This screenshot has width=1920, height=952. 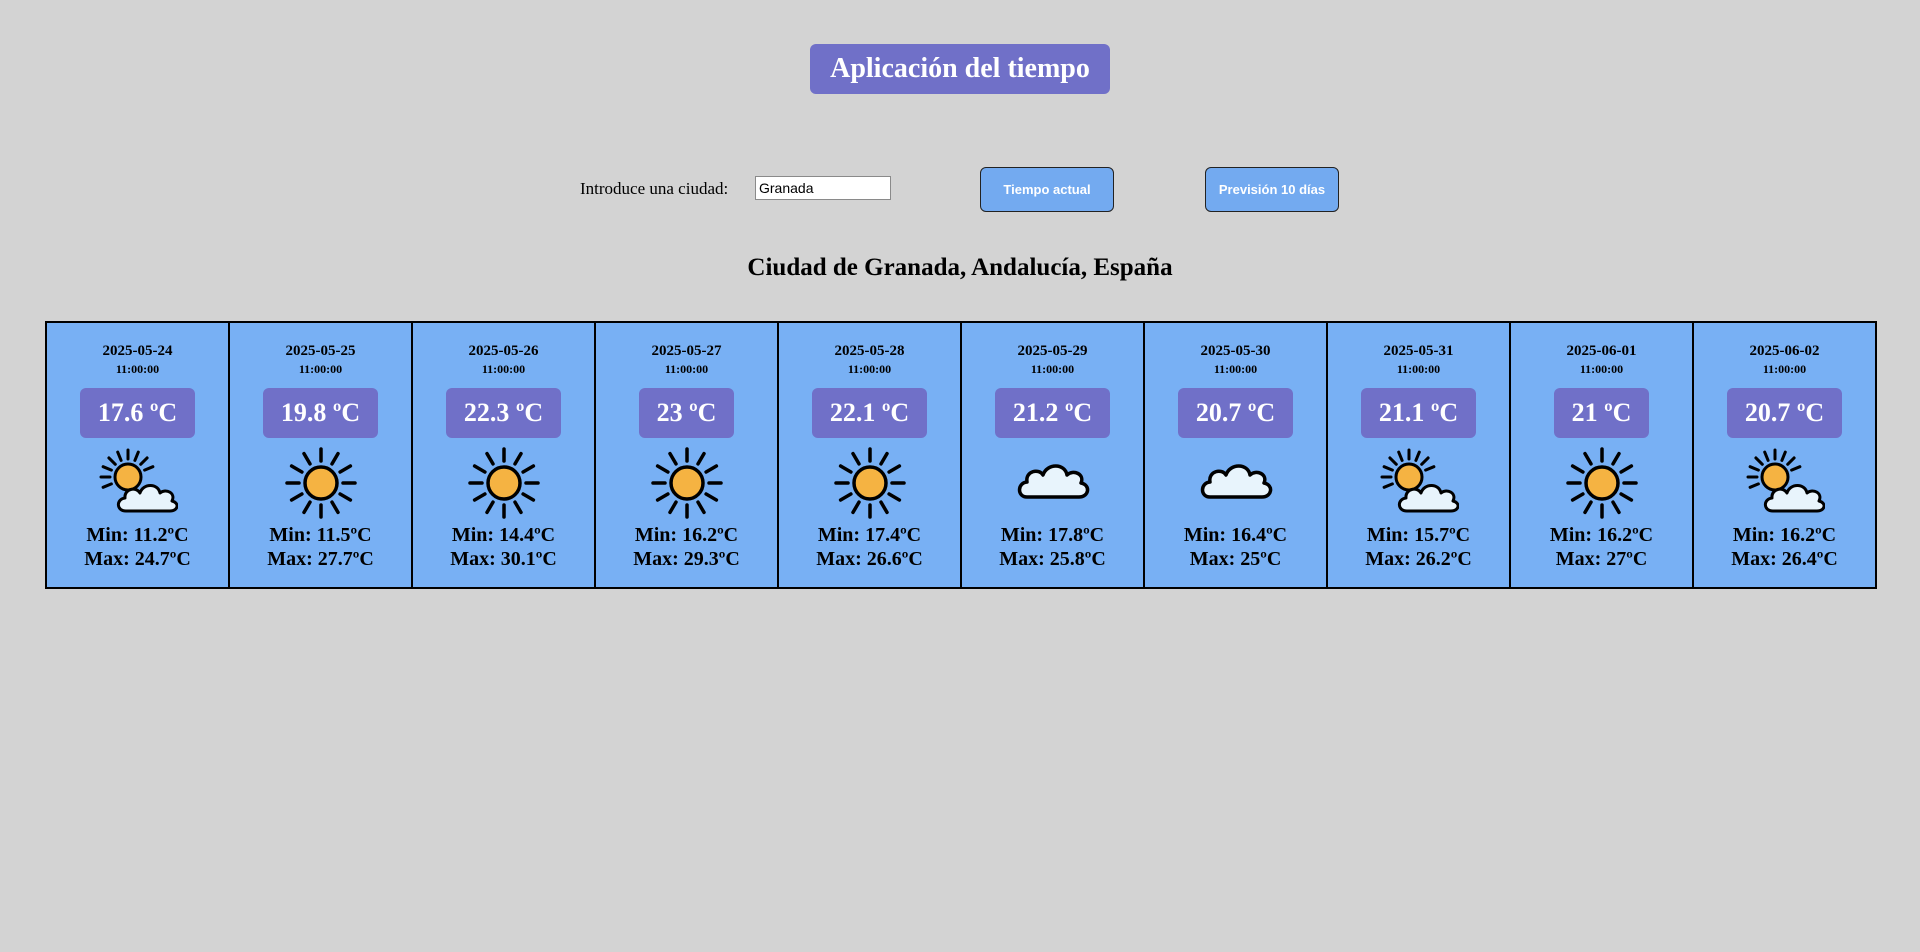 I want to click on forecast-date: 2025-05-27, so click(x=686, y=351).